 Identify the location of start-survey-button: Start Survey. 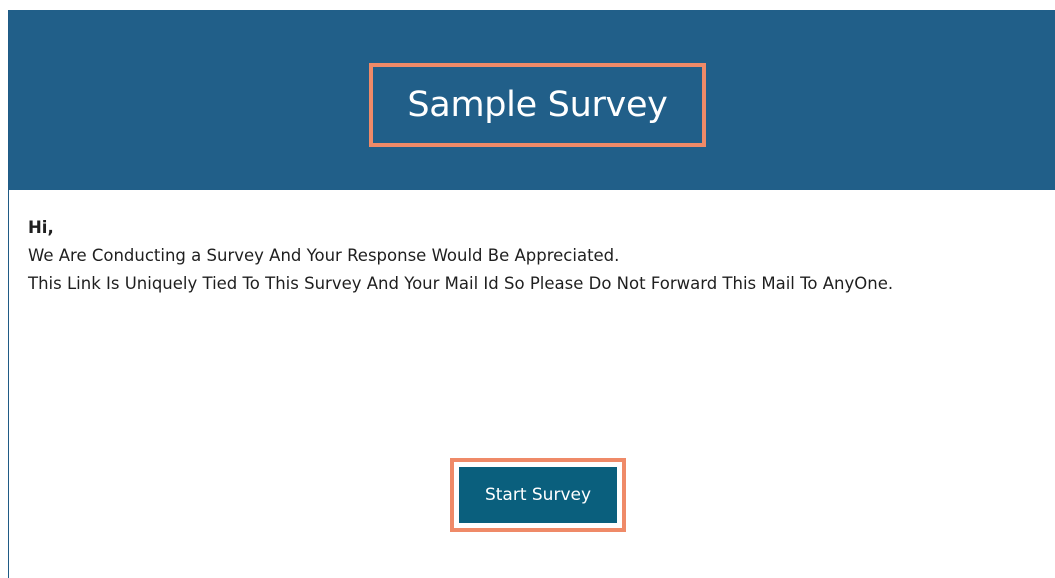
(538, 495).